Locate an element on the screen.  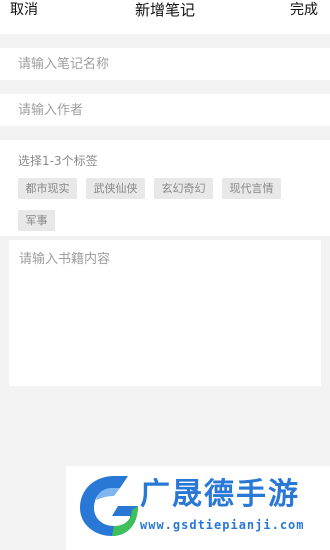
top-bar: 取消 新增笔记 完成 is located at coordinates (165, 17).